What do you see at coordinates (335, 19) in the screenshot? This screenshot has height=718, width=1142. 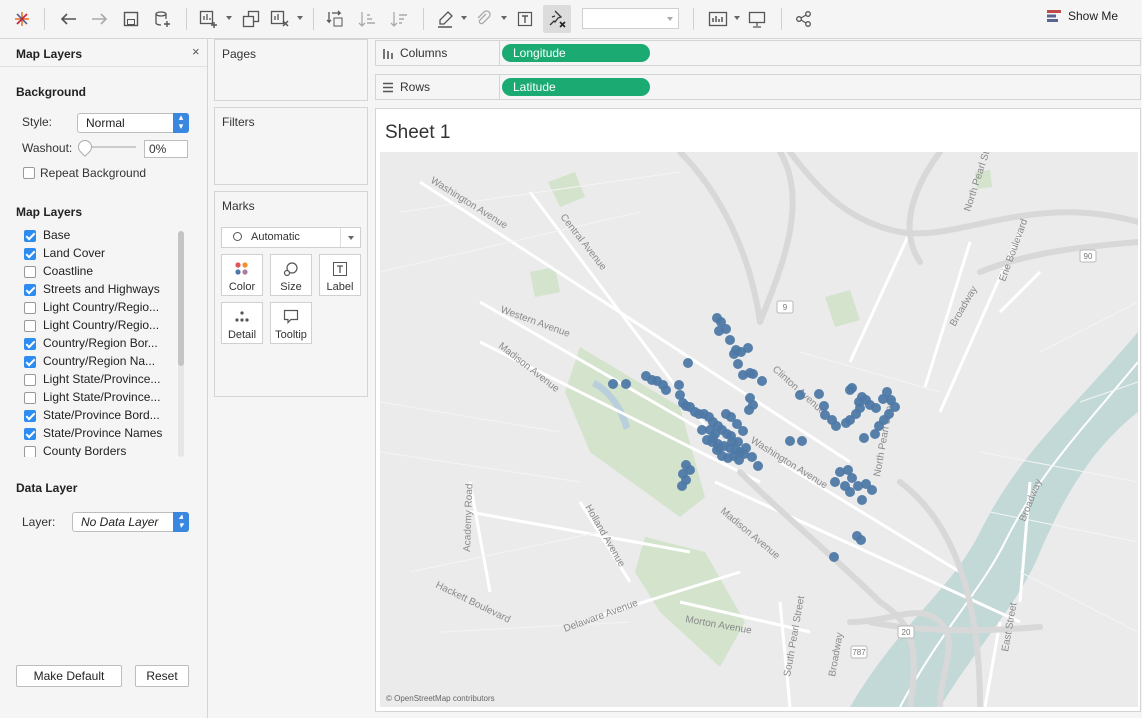 I see `swap-rows-columns-icon` at bounding box center [335, 19].